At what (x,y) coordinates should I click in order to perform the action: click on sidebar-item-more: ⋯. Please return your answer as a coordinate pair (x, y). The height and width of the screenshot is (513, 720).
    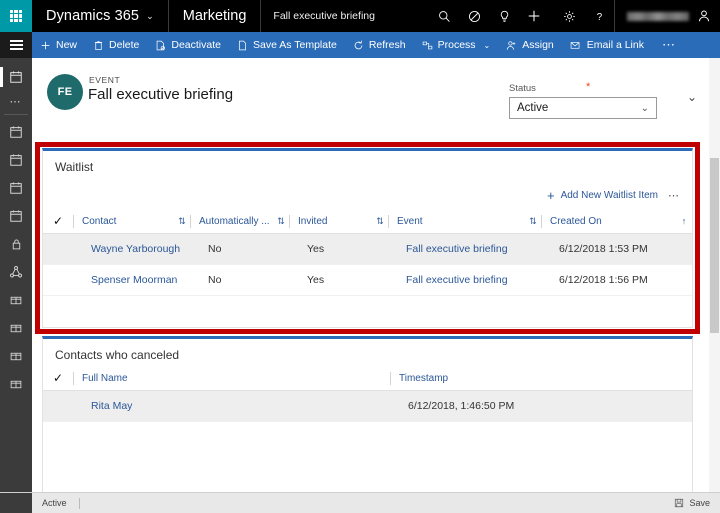
    Looking at the image, I should click on (16, 101).